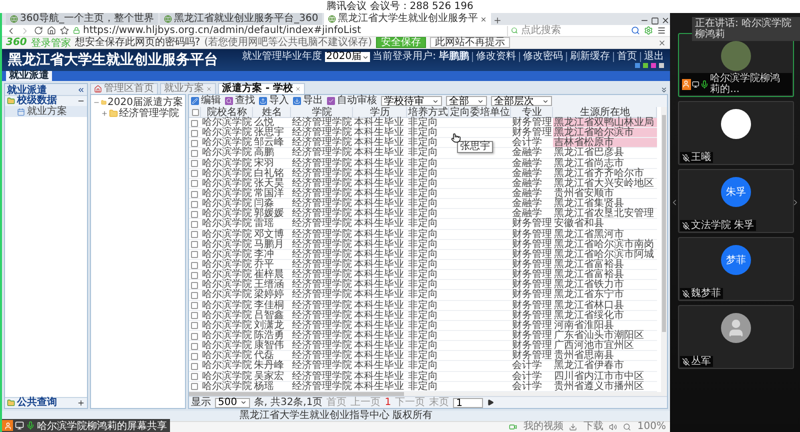  Describe the element at coordinates (627, 427) in the screenshot. I see `zoom-icon` at that location.